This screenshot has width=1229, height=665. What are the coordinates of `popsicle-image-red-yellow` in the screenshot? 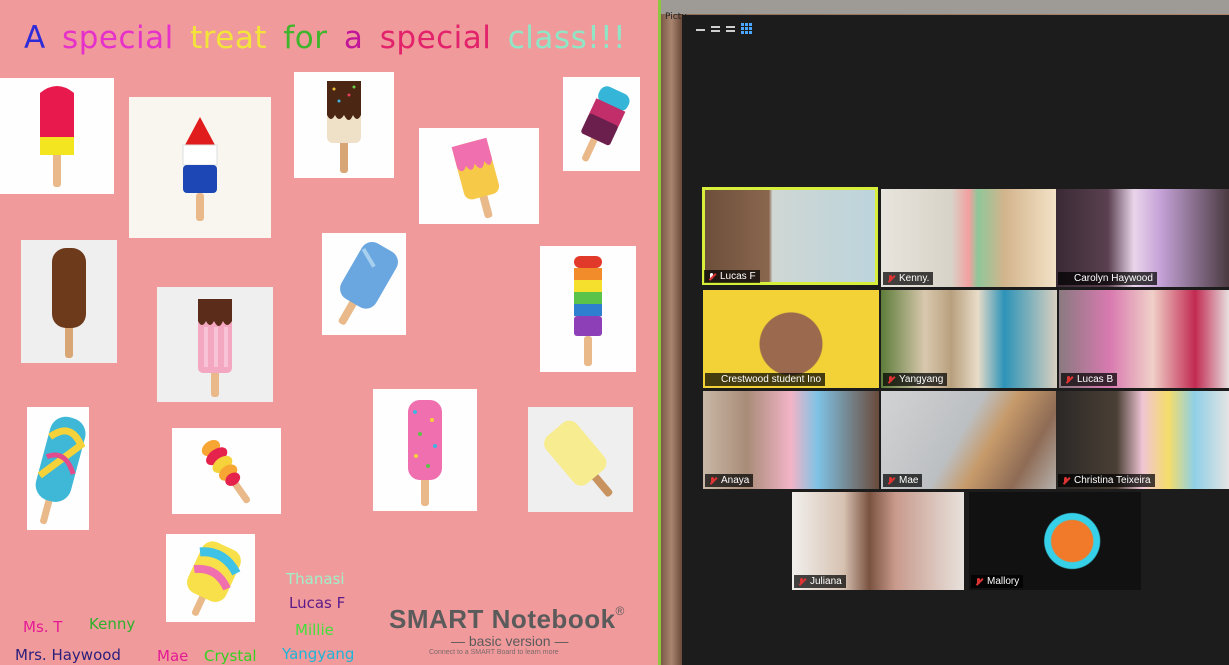 It's located at (57, 136).